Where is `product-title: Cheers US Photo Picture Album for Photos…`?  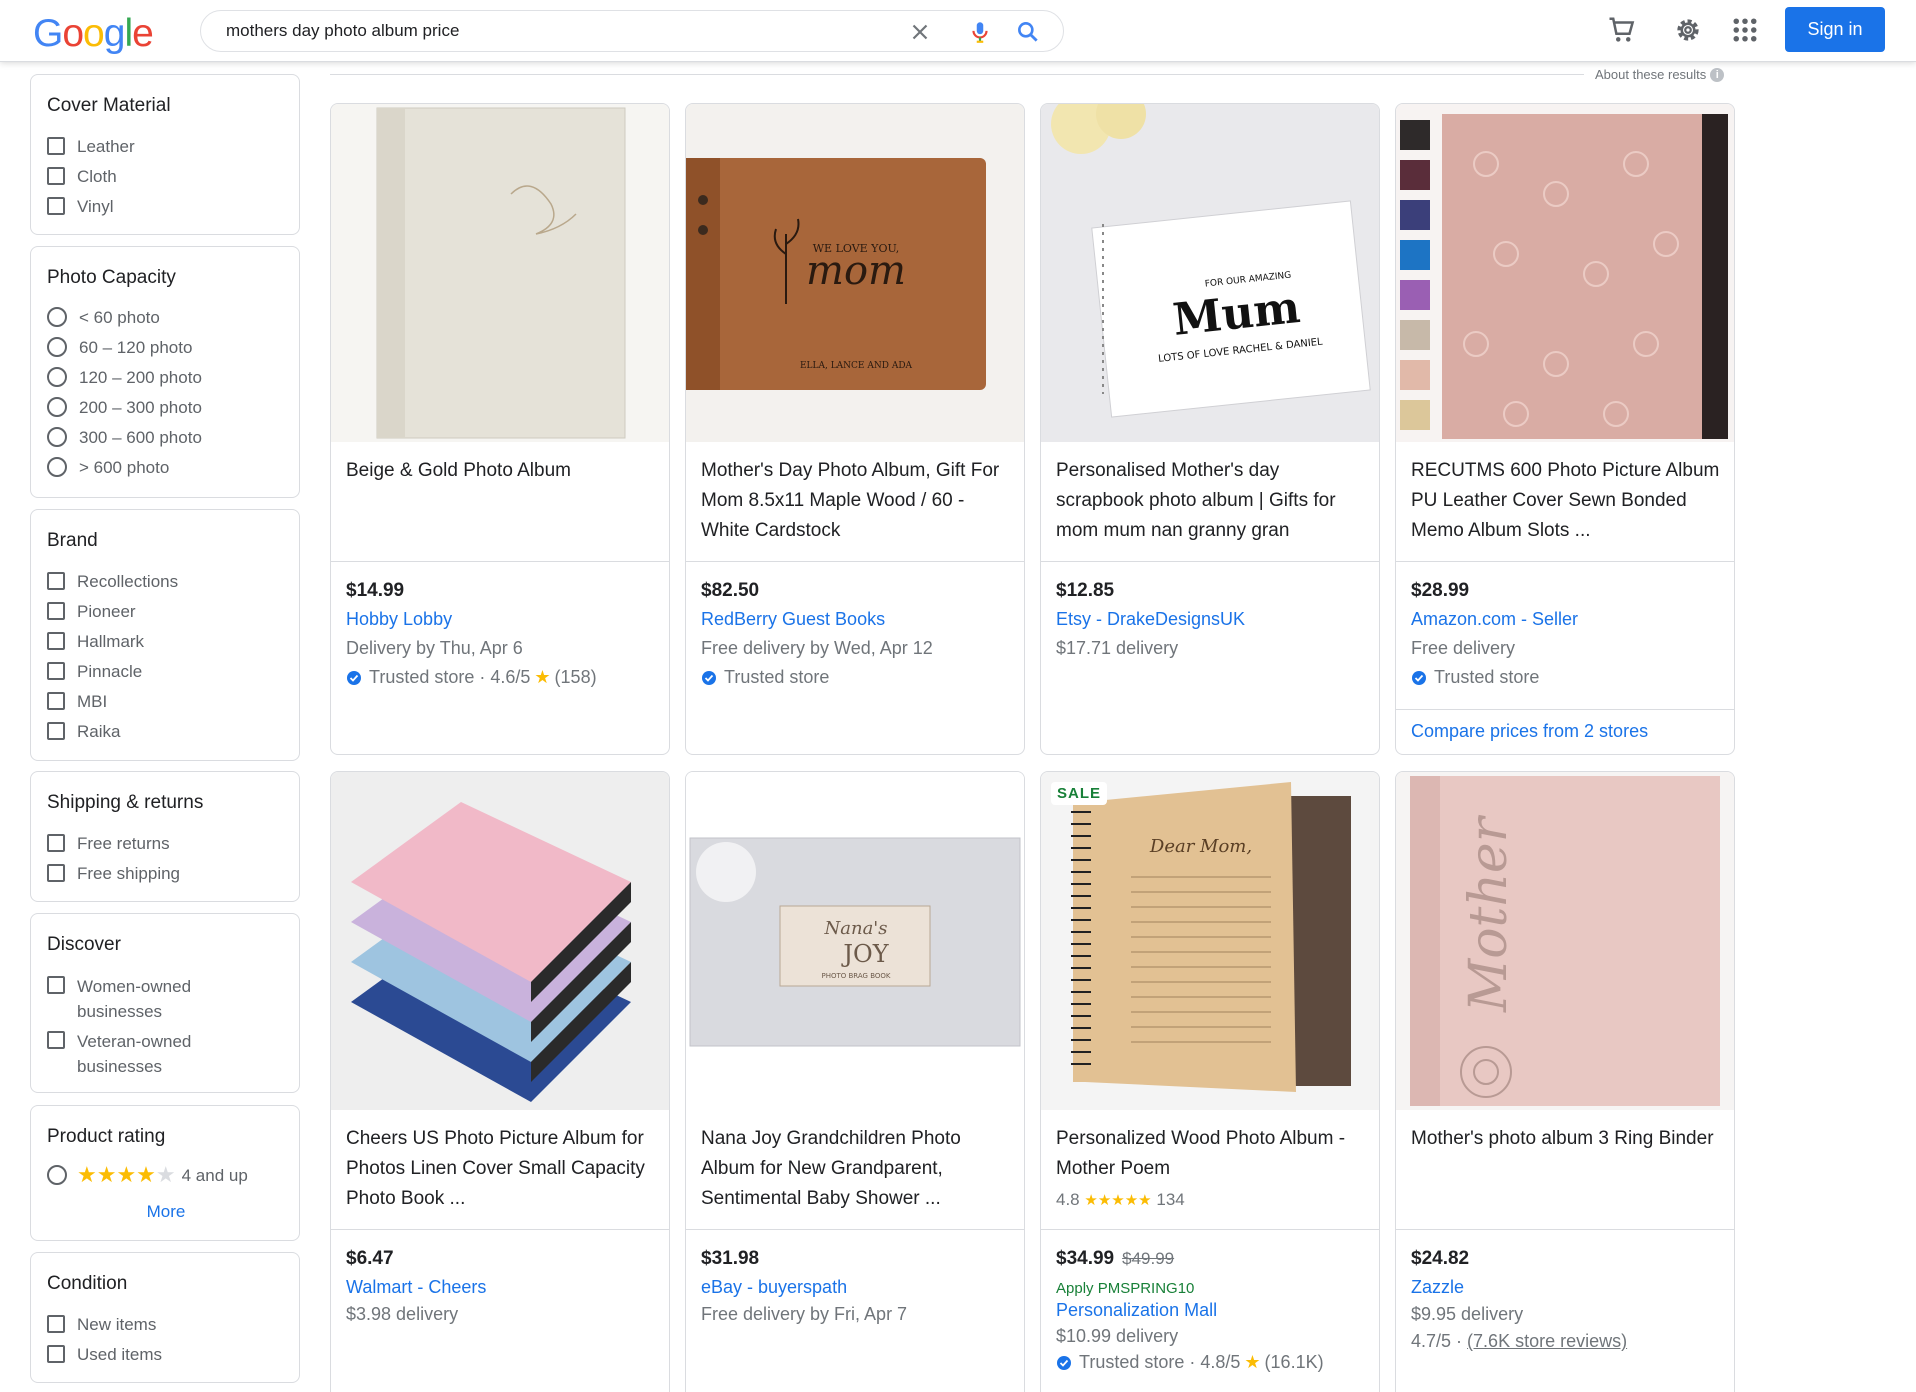
product-title: Cheers US Photo Picture Album for Photos… is located at coordinates (502, 1169).